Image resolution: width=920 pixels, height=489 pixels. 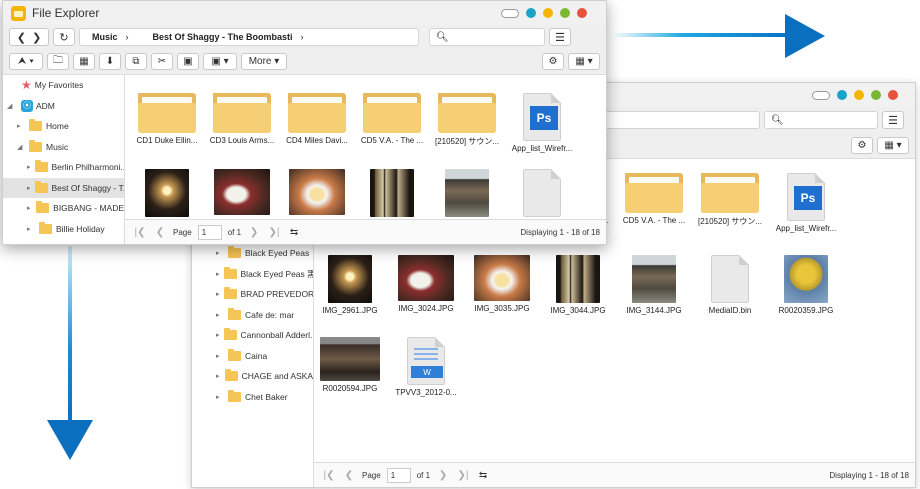 What do you see at coordinates (63, 208) in the screenshot?
I see `tree-item: ▸ BIGBANG - MADE` at bounding box center [63, 208].